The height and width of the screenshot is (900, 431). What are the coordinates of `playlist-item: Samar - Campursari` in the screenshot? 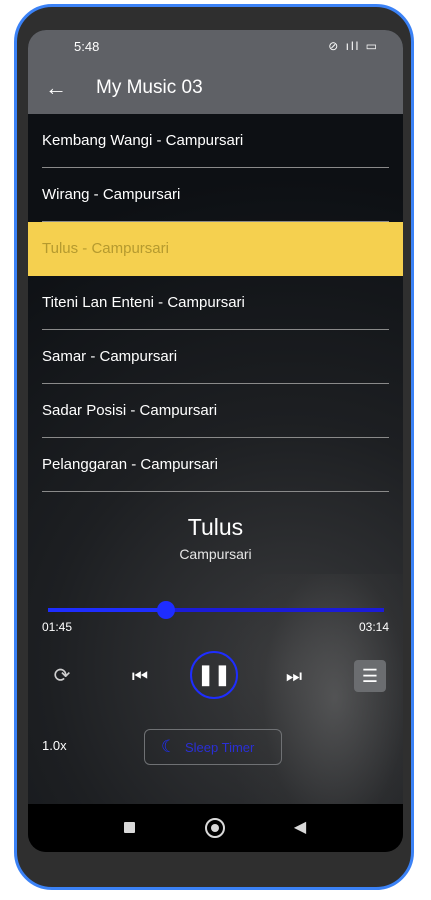 It's located at (215, 357).